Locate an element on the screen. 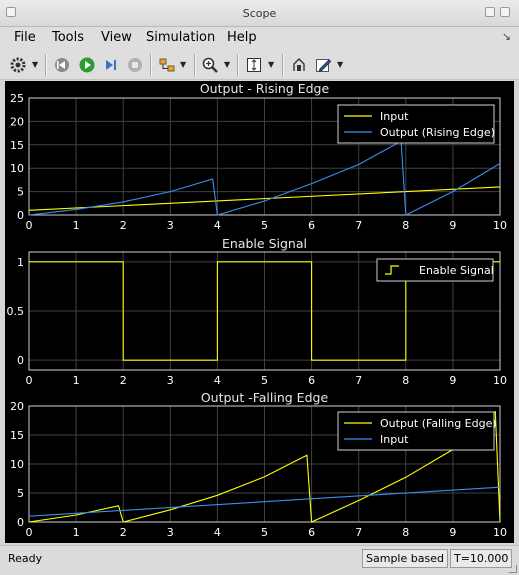  plot-title: Enable Signal is located at coordinates (264, 243).